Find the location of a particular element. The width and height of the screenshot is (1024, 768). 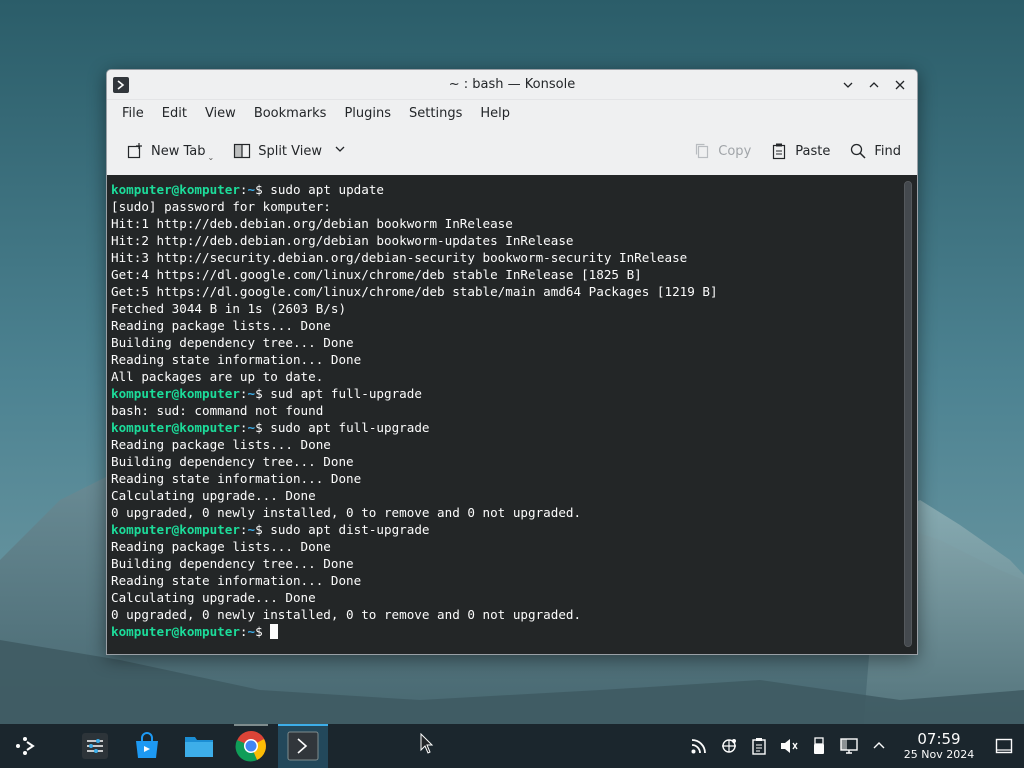

taskbar-dolphin is located at coordinates (199, 746).